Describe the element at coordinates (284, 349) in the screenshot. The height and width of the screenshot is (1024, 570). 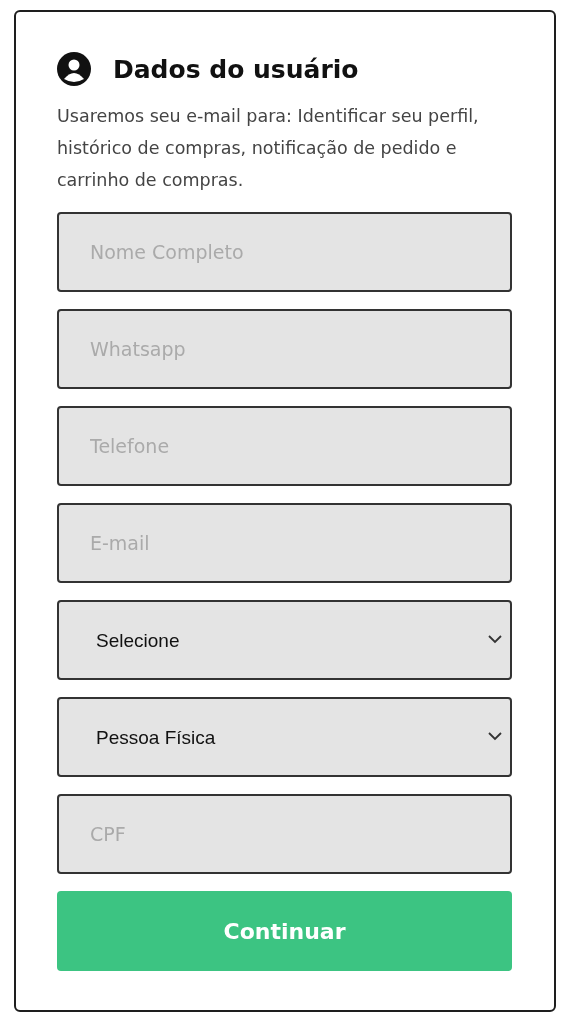
I see `input-field: Whatsapp` at that location.